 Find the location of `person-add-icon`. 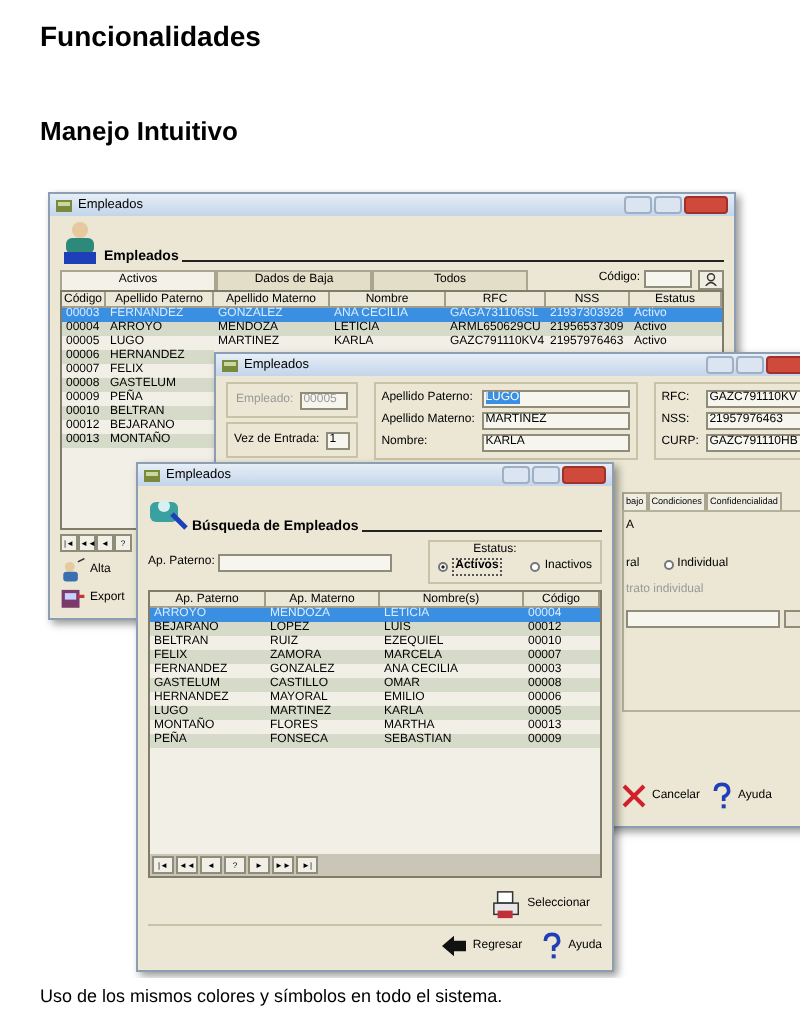

person-add-icon is located at coordinates (73, 570).